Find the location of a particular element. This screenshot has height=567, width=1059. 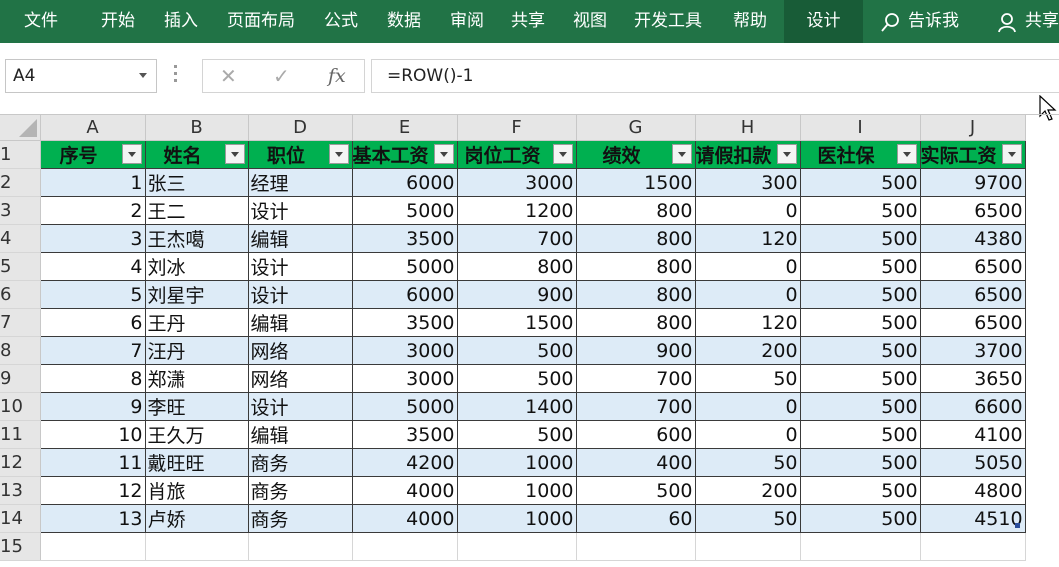

row-header: 2 is located at coordinates (20, 182).